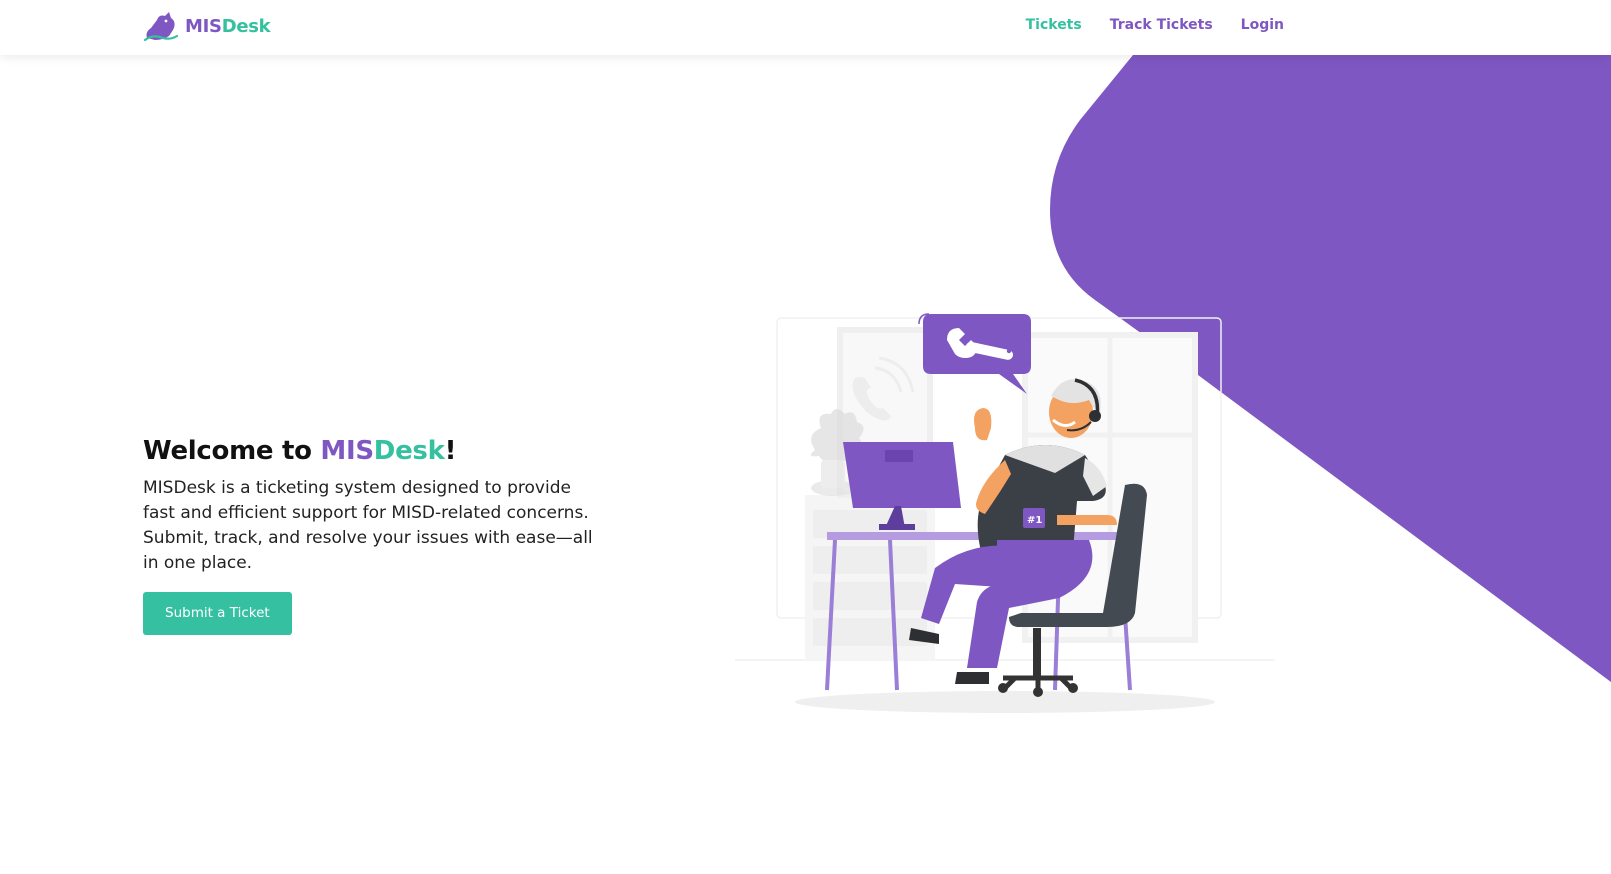 The image size is (1611, 874). I want to click on nav-link-track-tickets: Track Tickets, so click(1161, 25).